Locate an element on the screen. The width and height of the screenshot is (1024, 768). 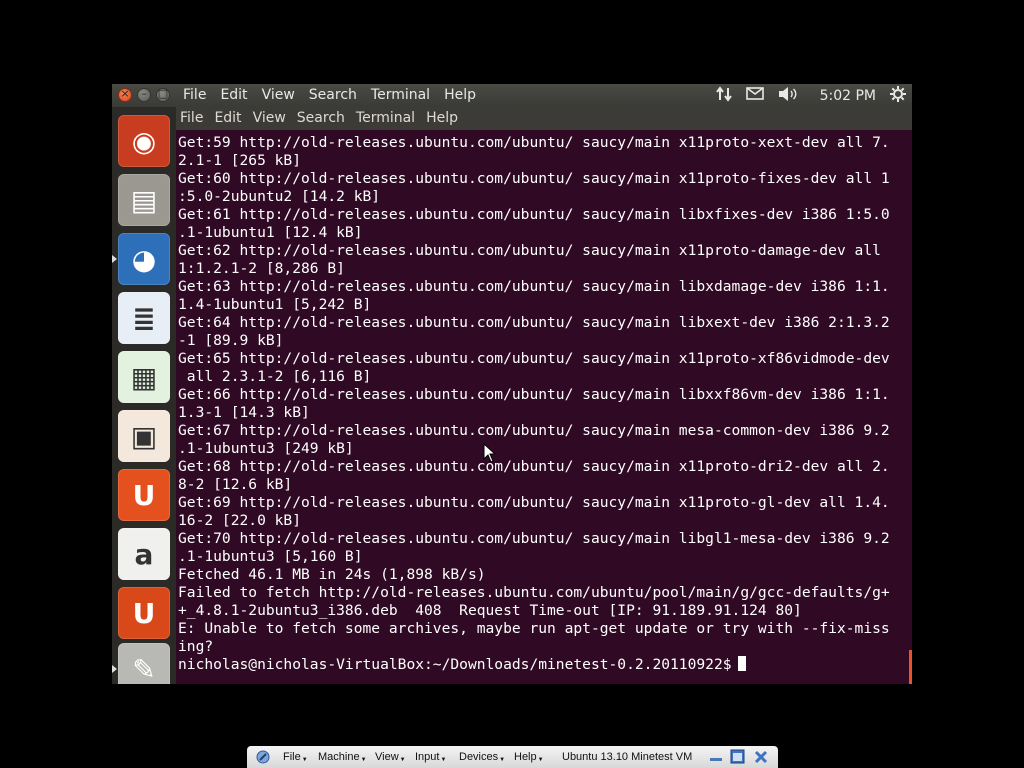
files-cabinet-glyph: ▤ is located at coordinates (144, 200).